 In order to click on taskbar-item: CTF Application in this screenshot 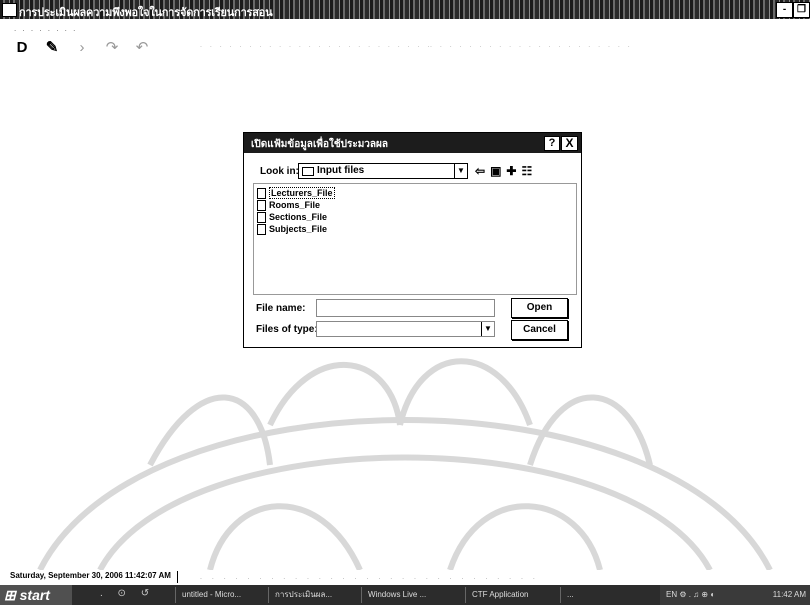, I will do `click(512, 595)`.